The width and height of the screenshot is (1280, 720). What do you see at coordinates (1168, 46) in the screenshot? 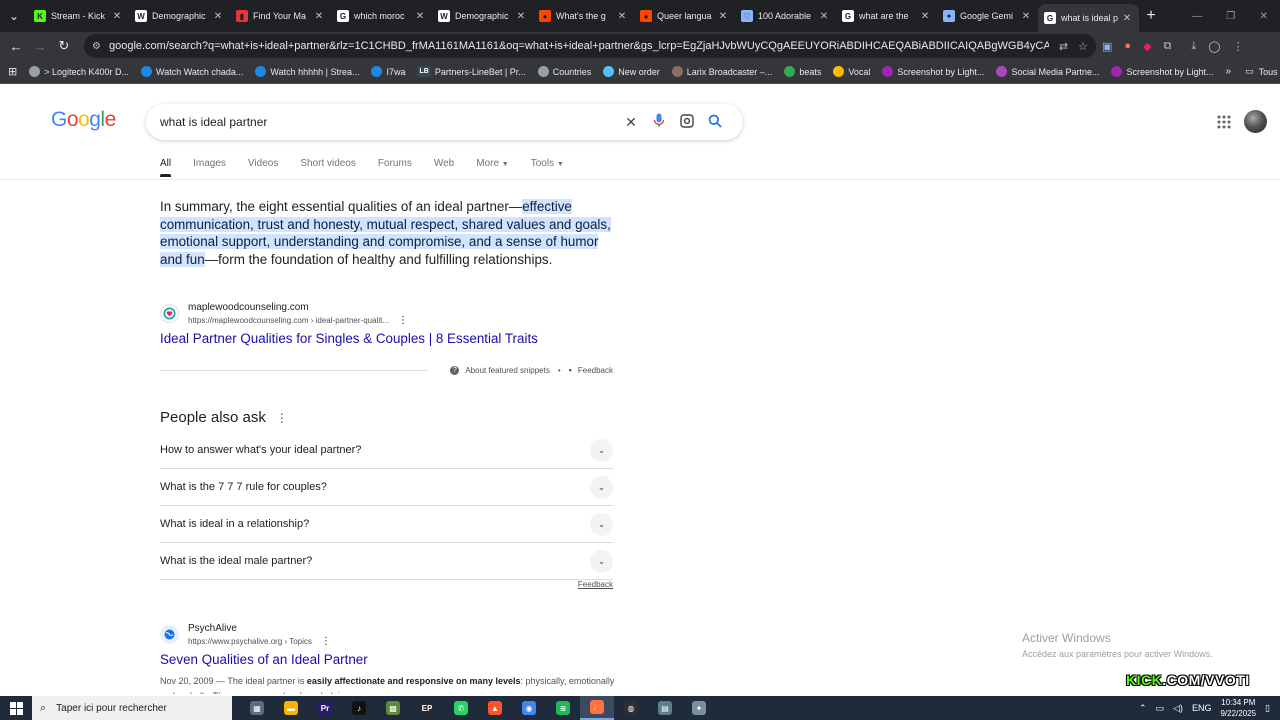
I see `extensions-puzzle-icon: ⧉` at bounding box center [1168, 46].